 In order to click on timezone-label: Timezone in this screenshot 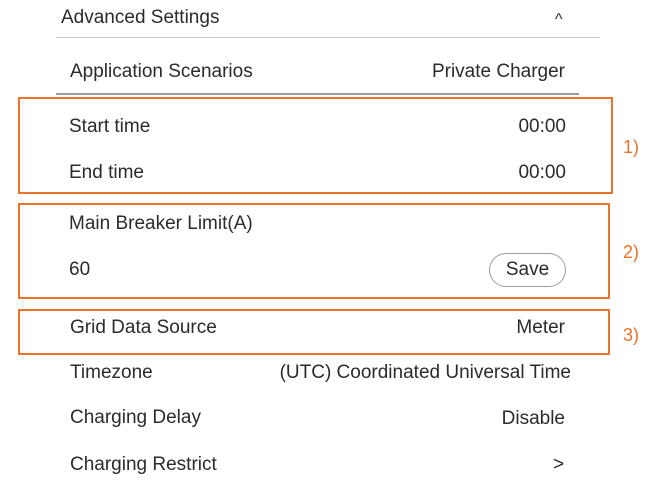, I will do `click(111, 372)`.